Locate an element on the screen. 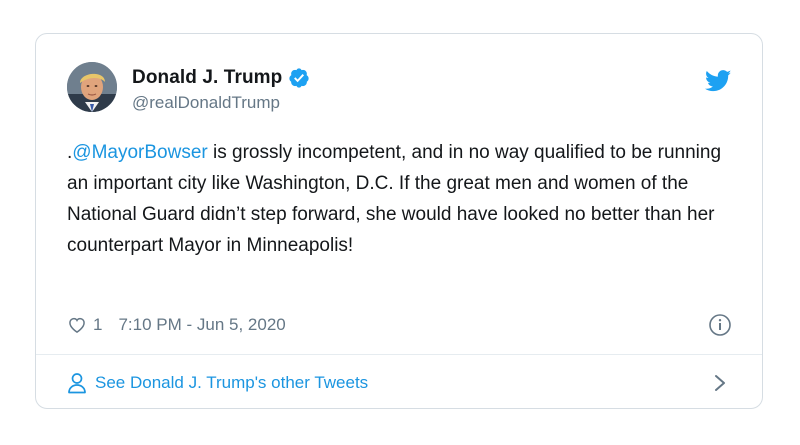 This screenshot has width=800, height=445. author-block: Donald J. Trump @realDonaldTrump is located at coordinates (221, 89).